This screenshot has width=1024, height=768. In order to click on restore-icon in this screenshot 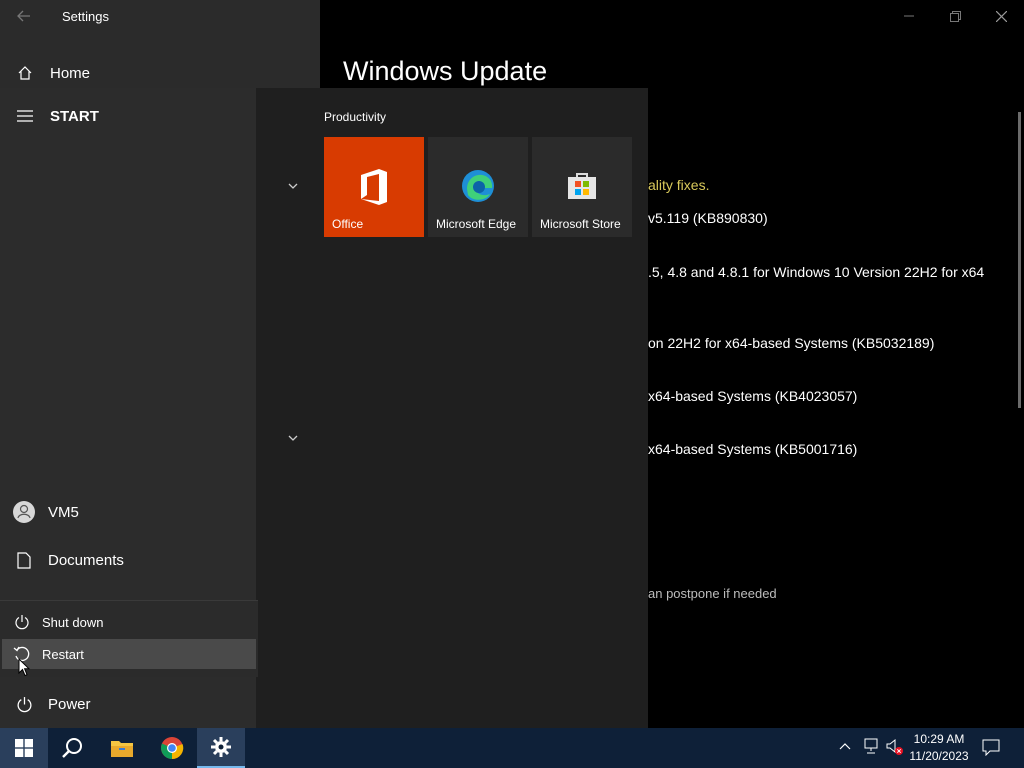, I will do `click(955, 16)`.